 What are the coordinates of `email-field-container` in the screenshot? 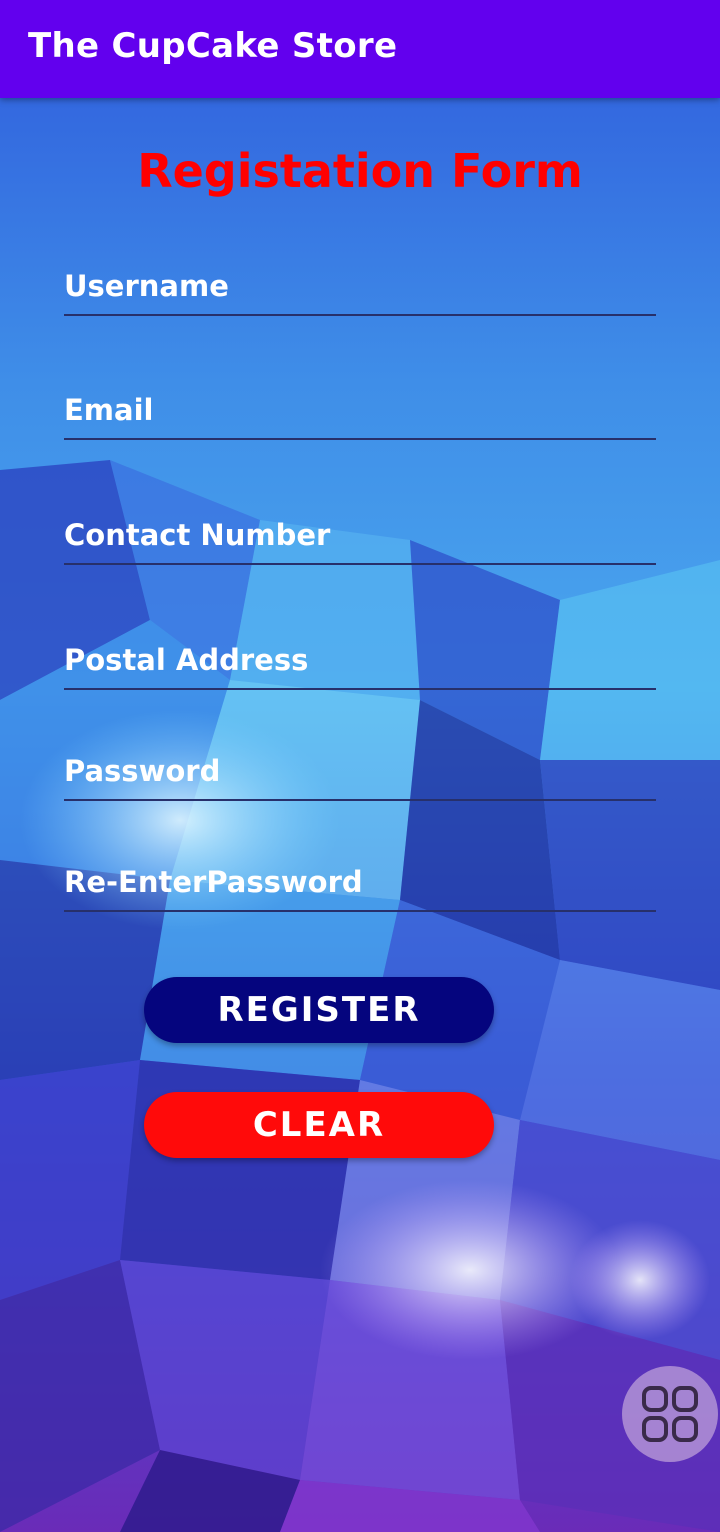 It's located at (360, 409).